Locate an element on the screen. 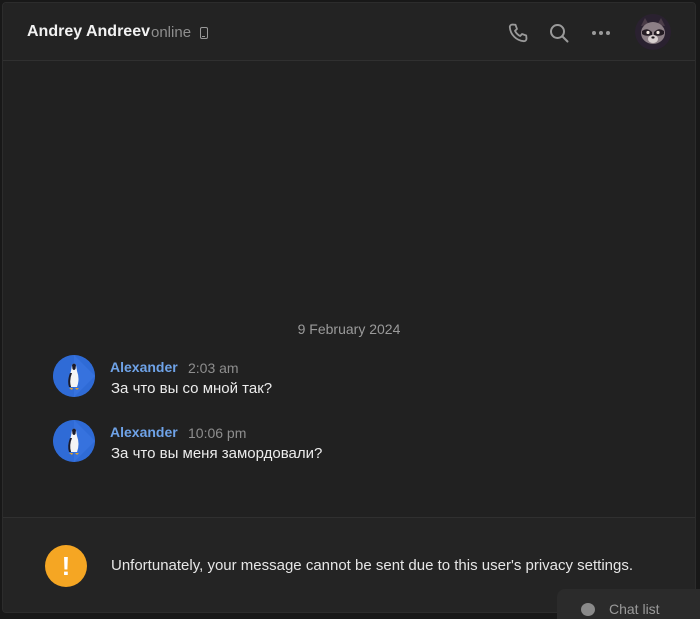  phone-icon is located at coordinates (518, 33).